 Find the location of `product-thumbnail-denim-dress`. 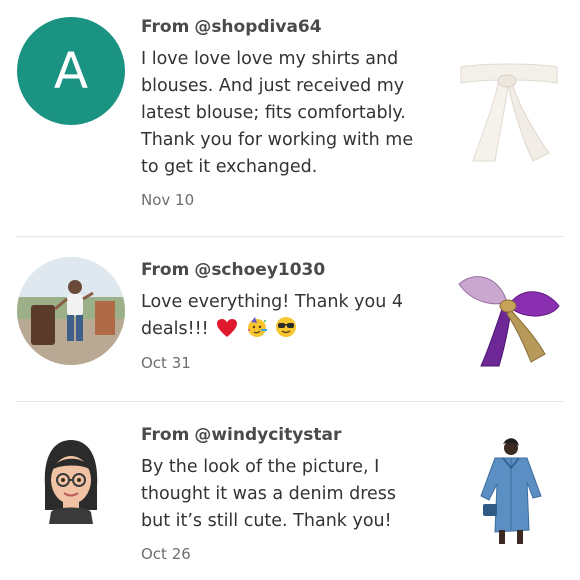

product-thumbnail-denim-dress is located at coordinates (509, 492).